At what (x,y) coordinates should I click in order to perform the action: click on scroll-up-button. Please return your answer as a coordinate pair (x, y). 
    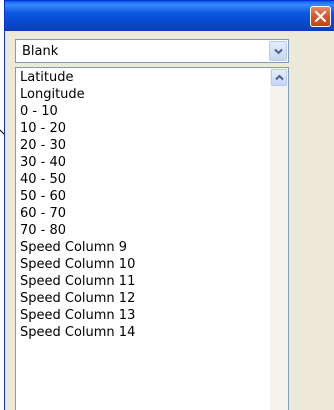
    Looking at the image, I should click on (279, 77).